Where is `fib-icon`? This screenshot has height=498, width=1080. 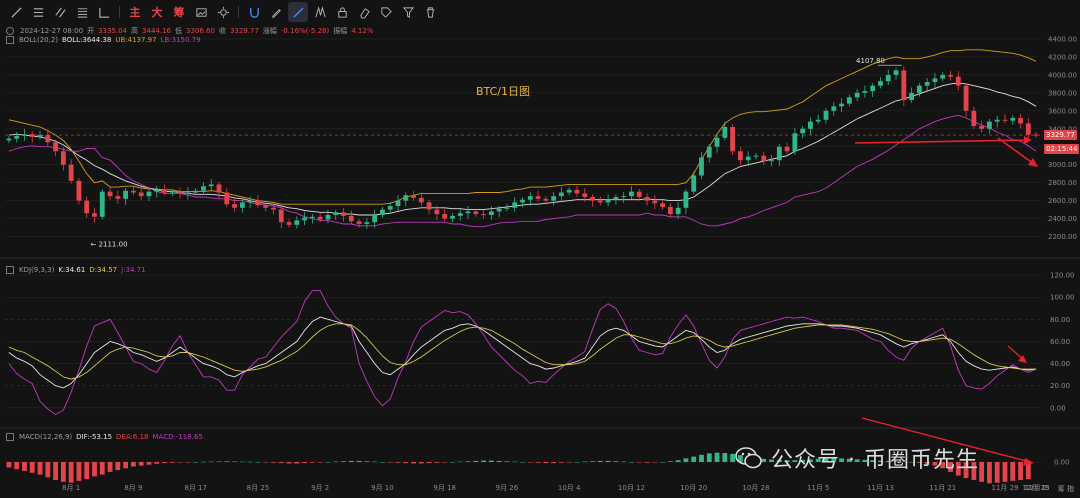
fib-icon is located at coordinates (82, 12).